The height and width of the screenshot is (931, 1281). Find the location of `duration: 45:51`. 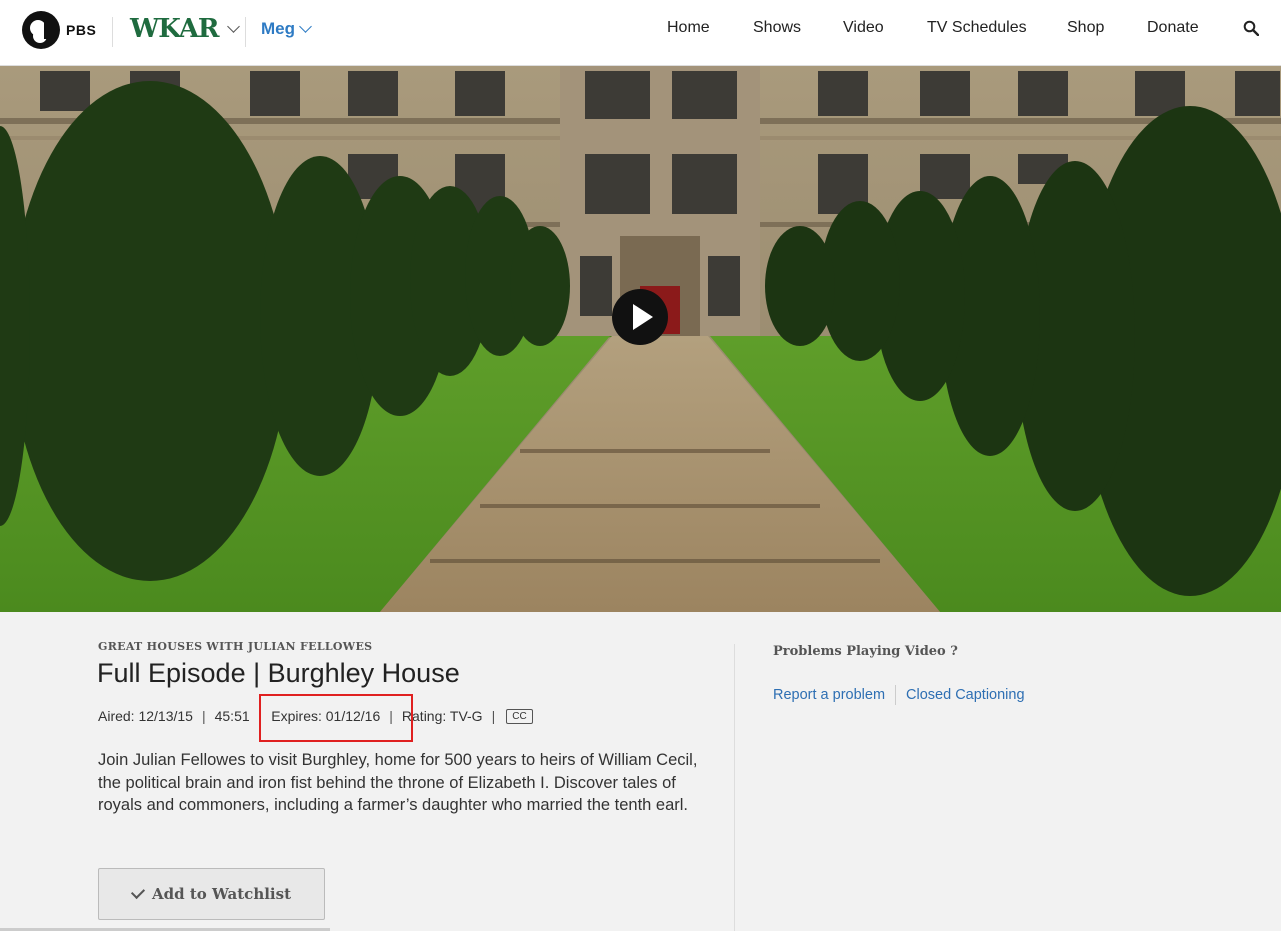

duration: 45:51 is located at coordinates (232, 716).